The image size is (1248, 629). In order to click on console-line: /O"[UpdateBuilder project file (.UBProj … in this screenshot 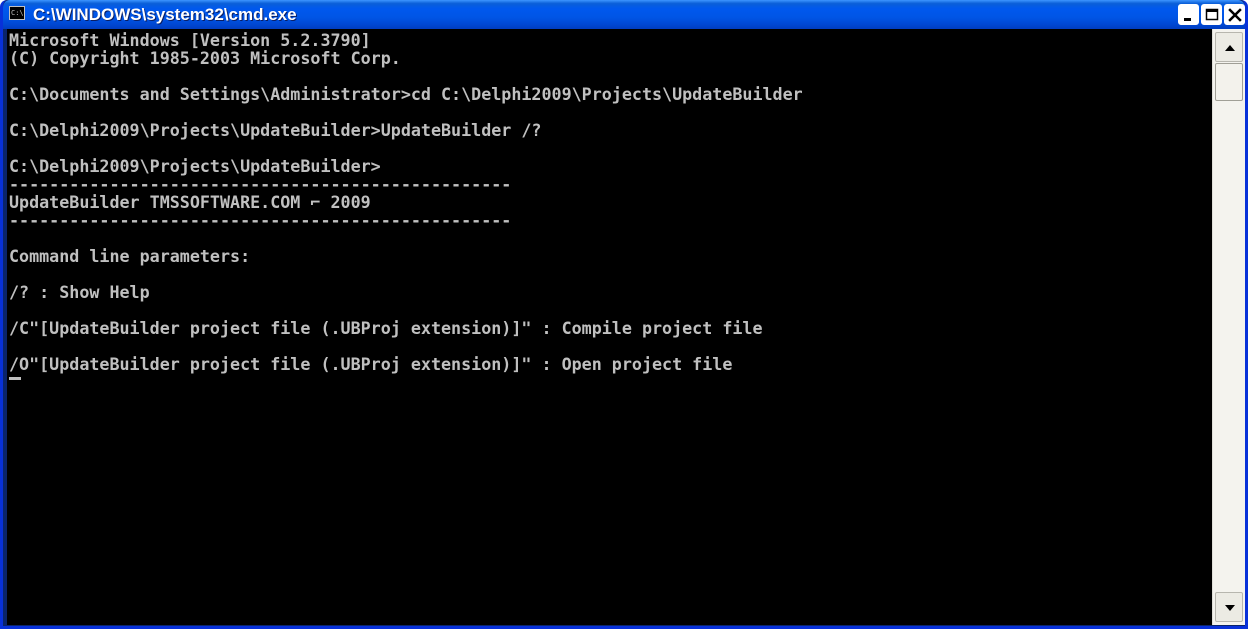, I will do `click(371, 364)`.